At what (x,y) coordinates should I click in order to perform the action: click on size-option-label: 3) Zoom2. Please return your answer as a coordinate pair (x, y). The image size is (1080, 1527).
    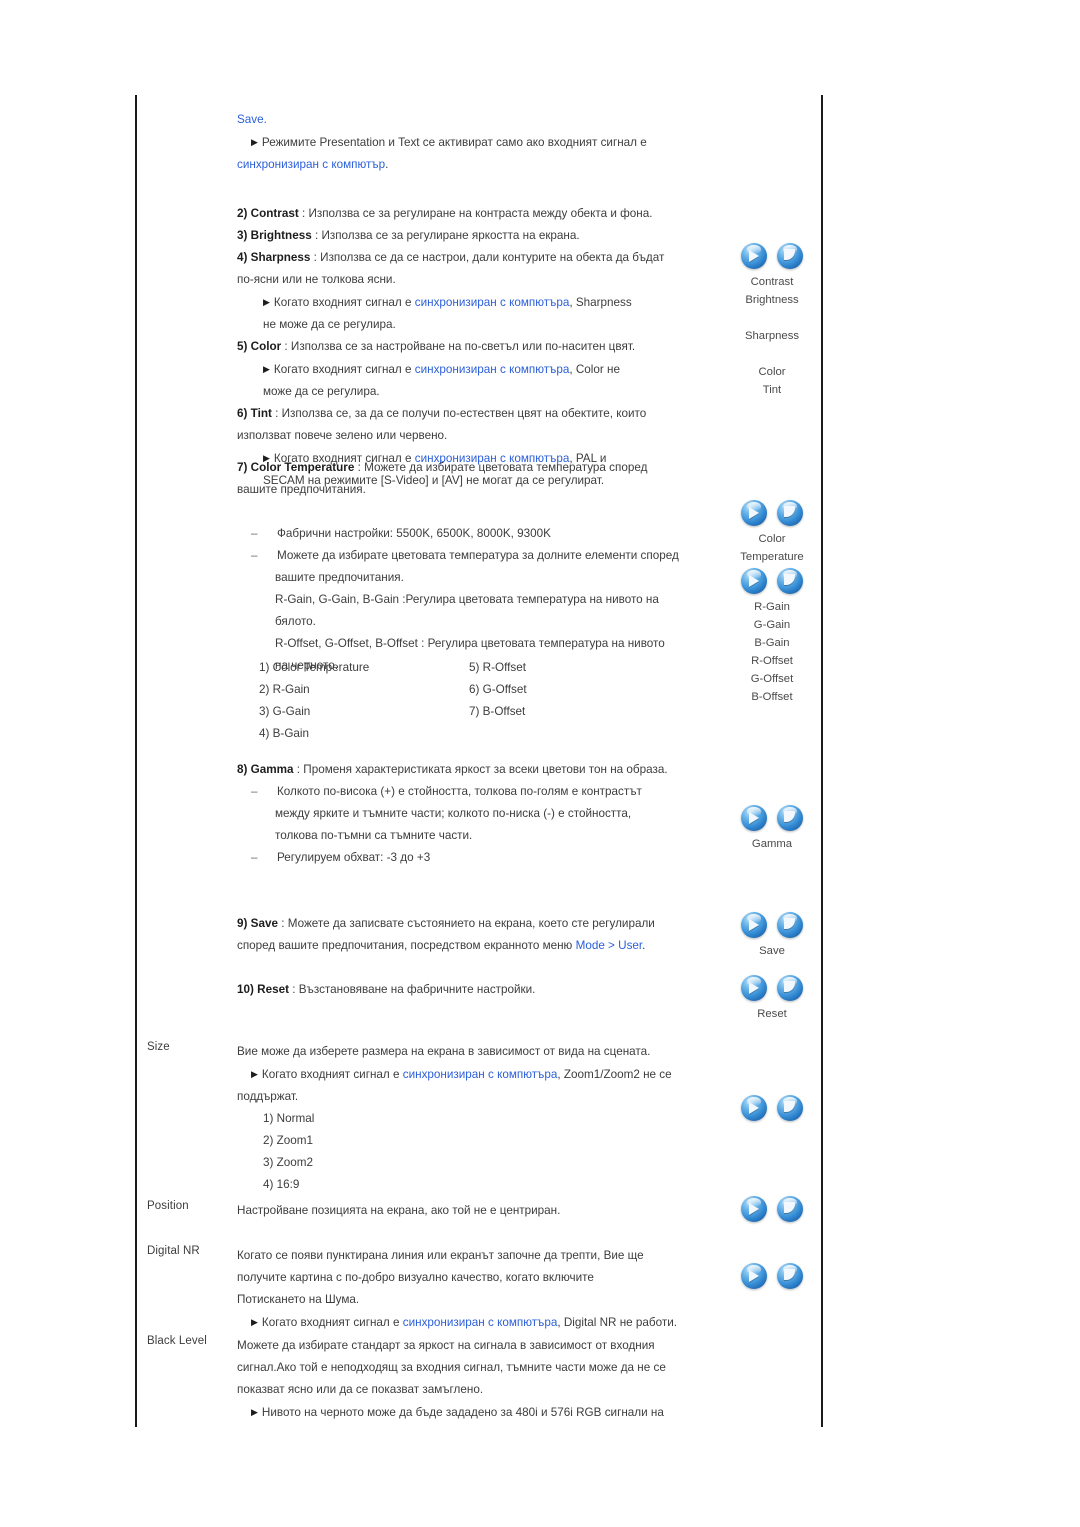
    Looking at the image, I should click on (288, 1162).